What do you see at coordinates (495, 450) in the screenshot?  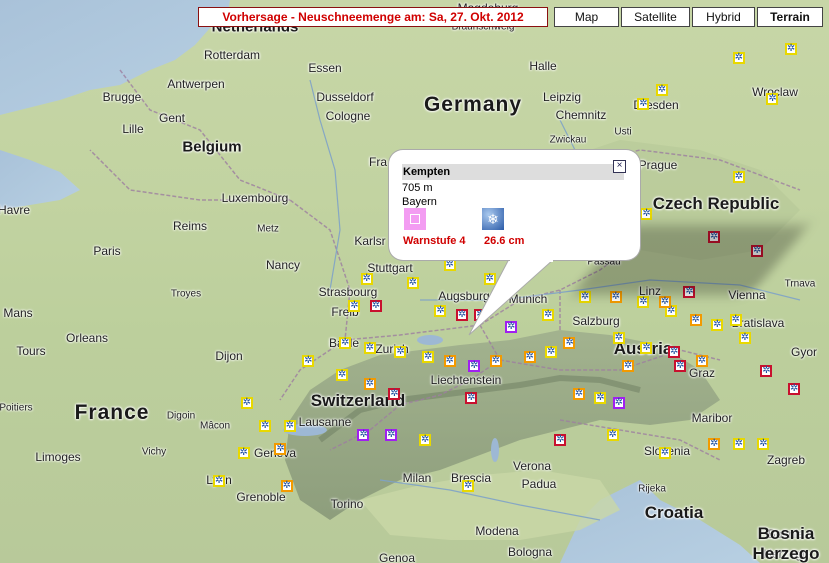 I see `lake-garda` at bounding box center [495, 450].